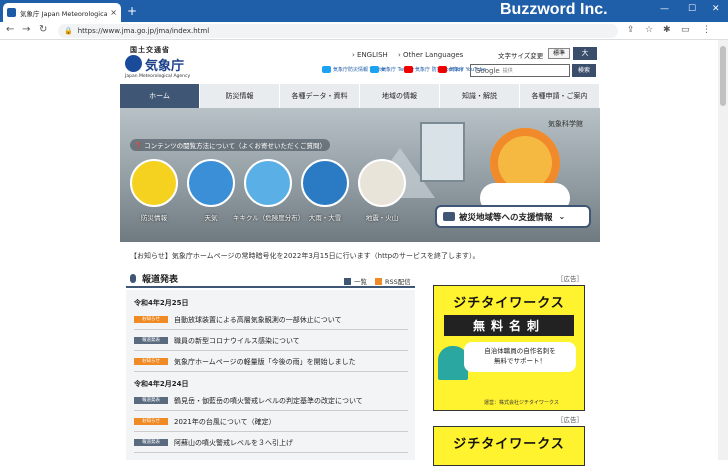 Image resolution: width=728 pixels, height=466 pixels. Describe the element at coordinates (160, 96) in the screenshot. I see `nav-home: ホーム` at that location.